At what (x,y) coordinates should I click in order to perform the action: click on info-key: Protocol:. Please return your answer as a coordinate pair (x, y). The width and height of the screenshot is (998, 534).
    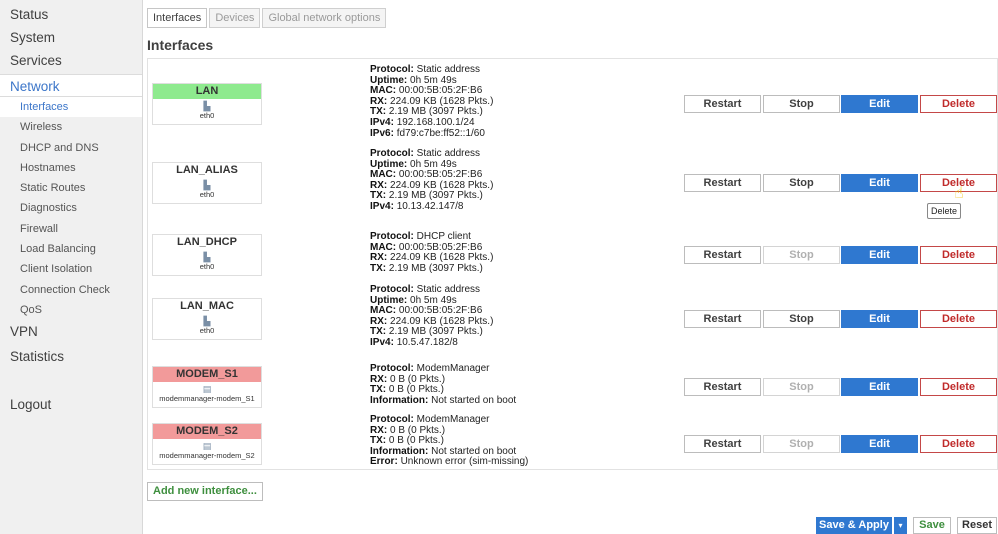
    Looking at the image, I should click on (392, 419).